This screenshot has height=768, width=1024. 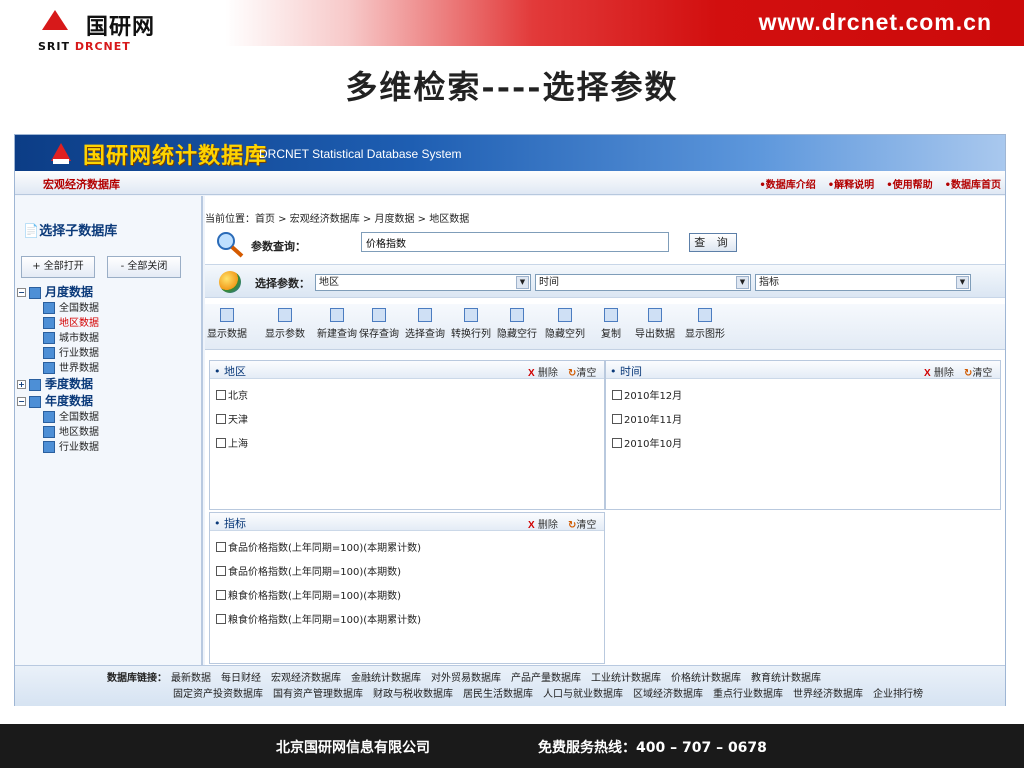 I want to click on site-url: www.drcnet.com.cn, so click(x=875, y=22).